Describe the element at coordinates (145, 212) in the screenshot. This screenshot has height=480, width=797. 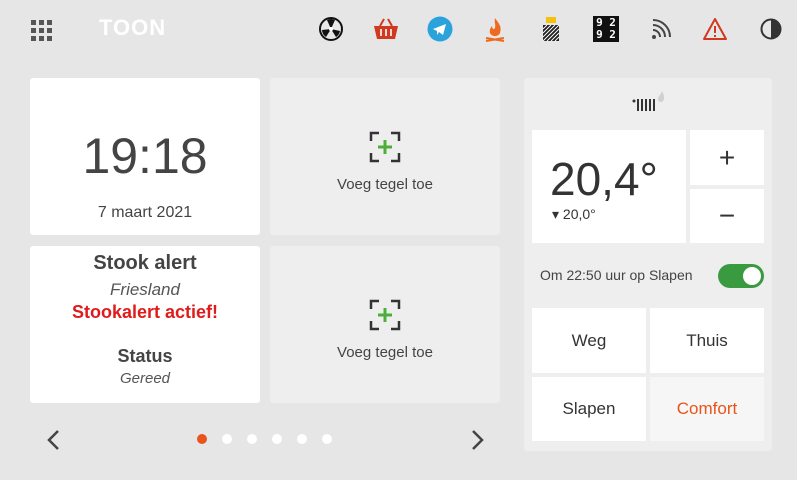
I see `clock-date: 7 maart 2021` at that location.